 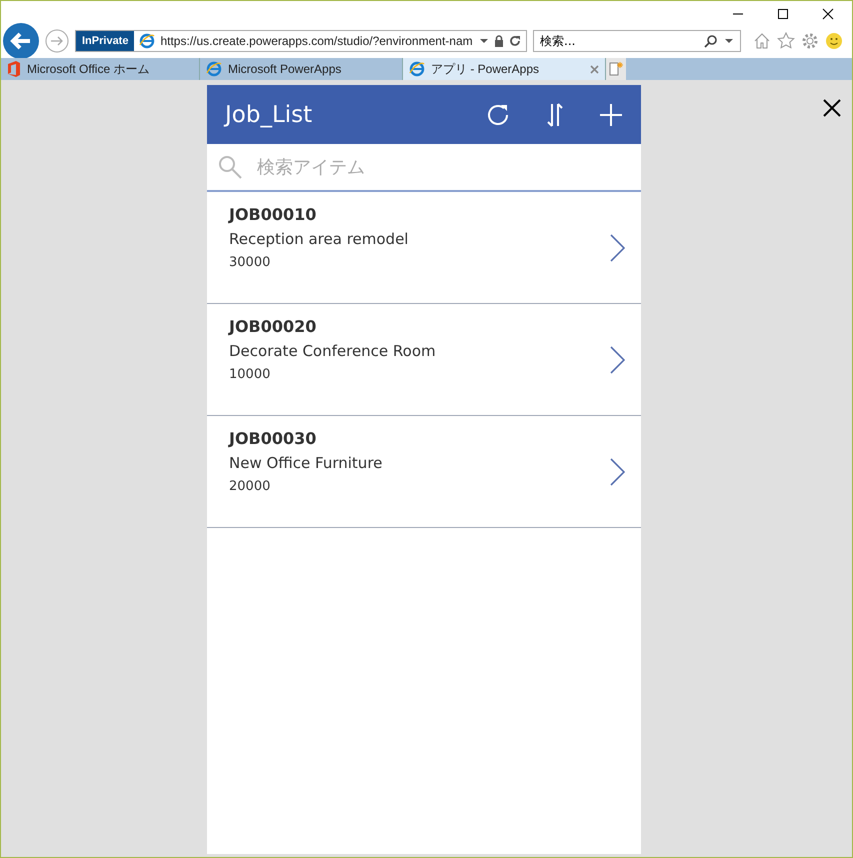 I want to click on tab-title: Microsoft PowerApps, so click(x=285, y=69).